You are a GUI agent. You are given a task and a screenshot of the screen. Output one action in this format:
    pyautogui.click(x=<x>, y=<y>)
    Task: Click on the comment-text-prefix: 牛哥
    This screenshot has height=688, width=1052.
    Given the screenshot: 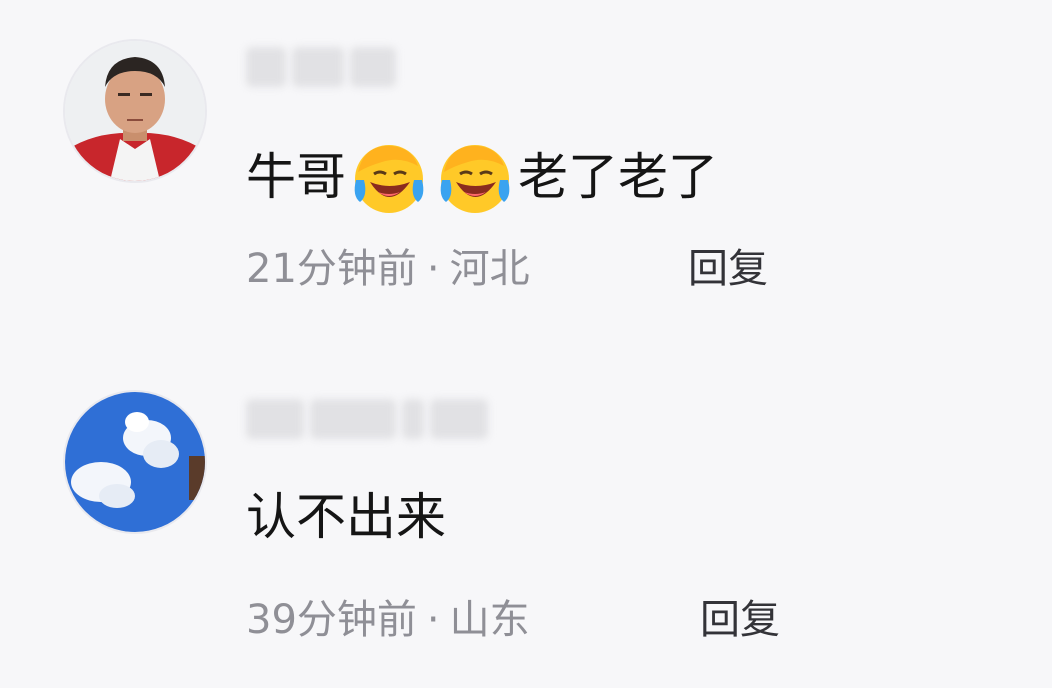 What is the action you would take?
    pyautogui.click(x=296, y=177)
    